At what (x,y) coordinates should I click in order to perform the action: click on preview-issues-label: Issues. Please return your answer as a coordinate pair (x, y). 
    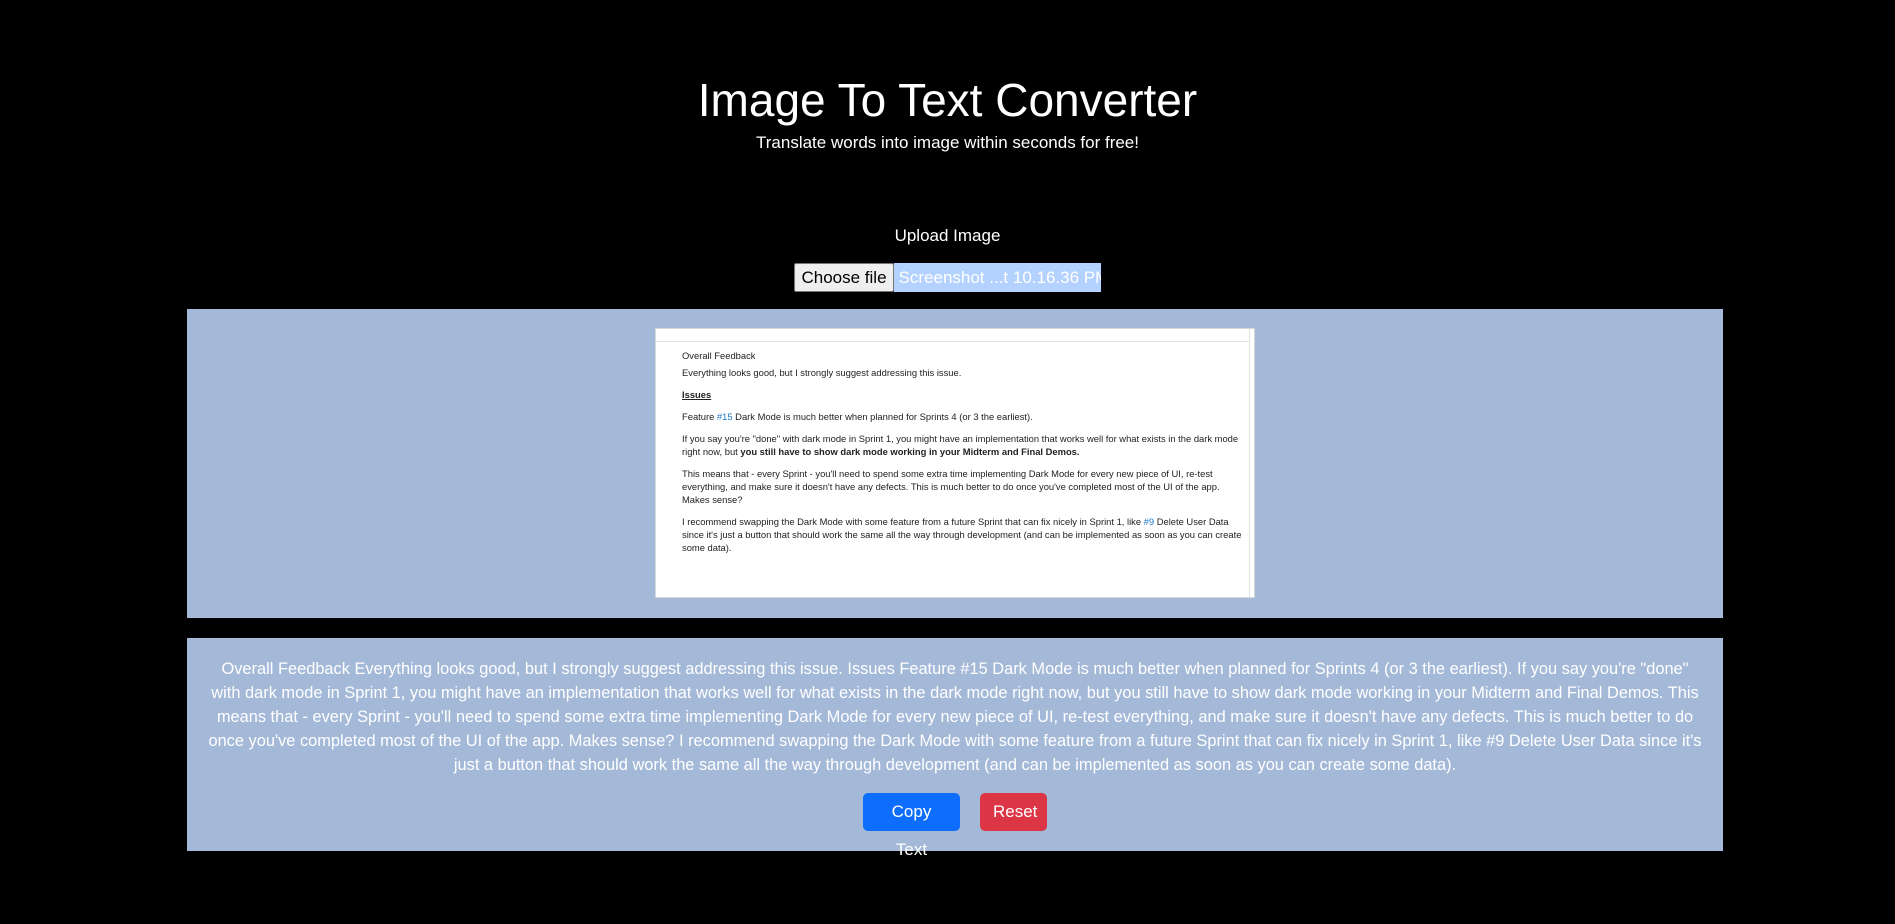
    Looking at the image, I should click on (697, 394).